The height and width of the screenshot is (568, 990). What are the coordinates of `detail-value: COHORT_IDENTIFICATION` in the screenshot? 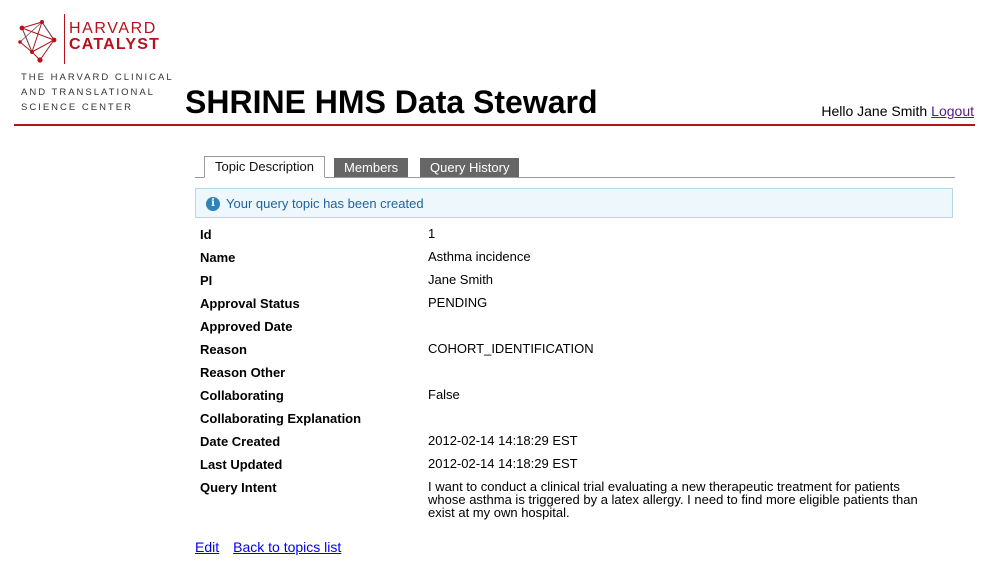 It's located at (511, 348).